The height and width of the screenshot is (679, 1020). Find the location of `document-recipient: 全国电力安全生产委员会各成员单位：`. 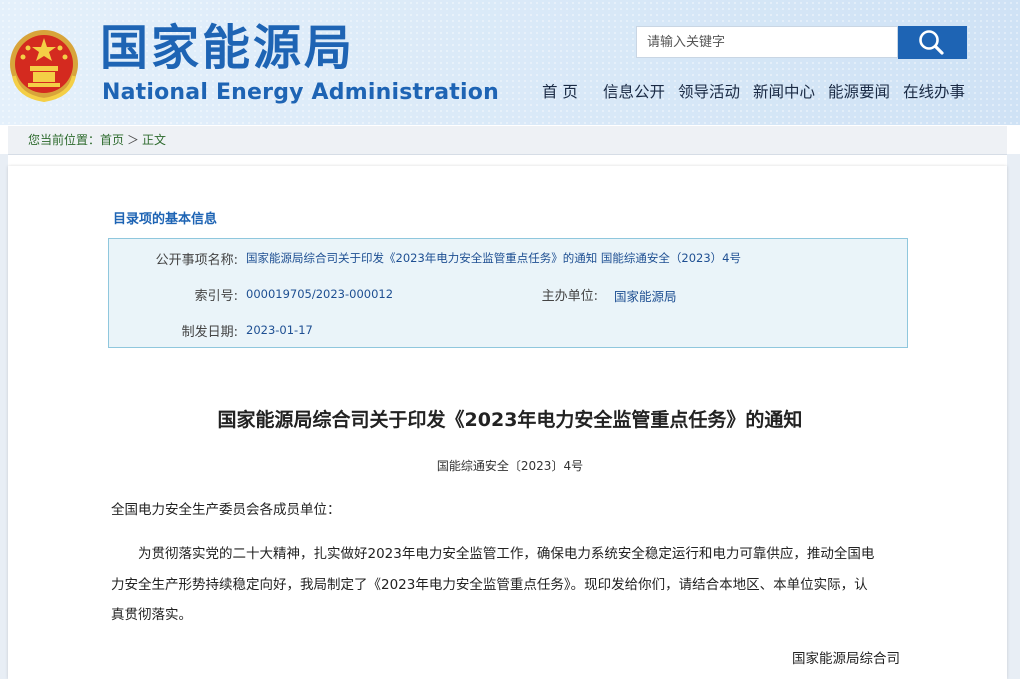

document-recipient: 全国电力安全生产委员会各成员单位： is located at coordinates (226, 510).